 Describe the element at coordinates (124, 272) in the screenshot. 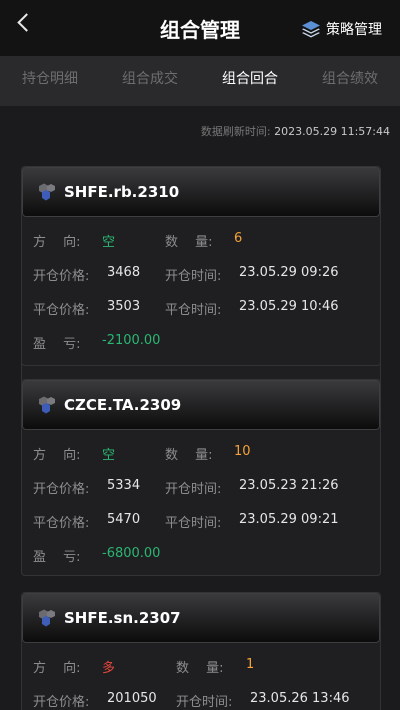

I see `open-price-value: 3468` at that location.